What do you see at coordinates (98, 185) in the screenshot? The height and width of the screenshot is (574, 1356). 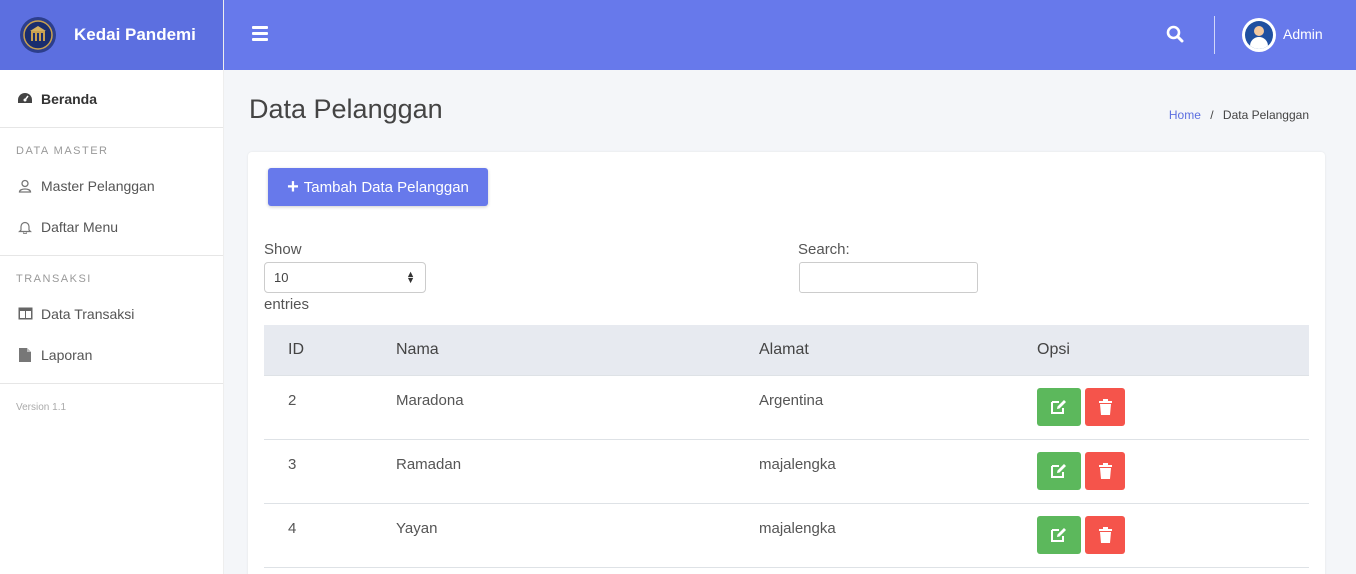 I see `sidebar-item-label: Master Pelanggan` at bounding box center [98, 185].